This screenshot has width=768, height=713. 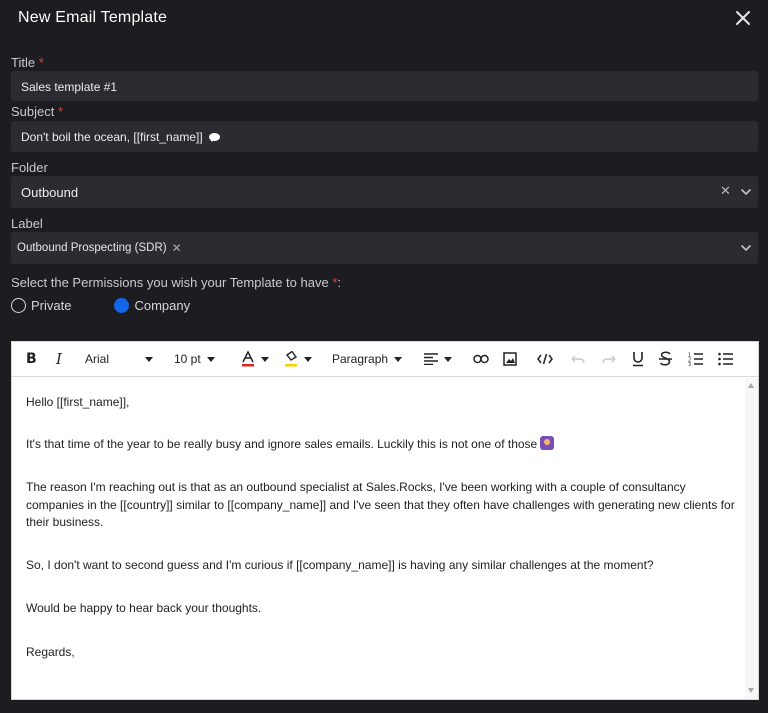 I want to click on body-paragraph: Hello [[first_name]],, so click(x=78, y=402).